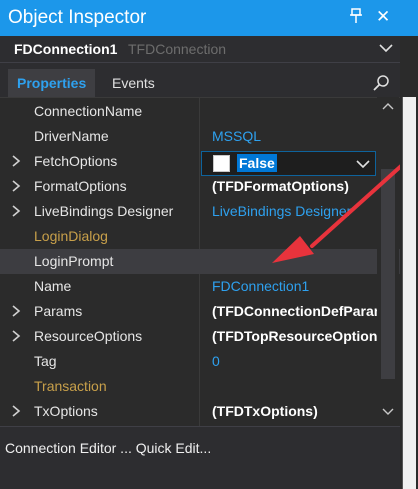 Image resolution: width=418 pixels, height=489 pixels. What do you see at coordinates (88, 111) in the screenshot?
I see `property-name: ConnectionName` at bounding box center [88, 111].